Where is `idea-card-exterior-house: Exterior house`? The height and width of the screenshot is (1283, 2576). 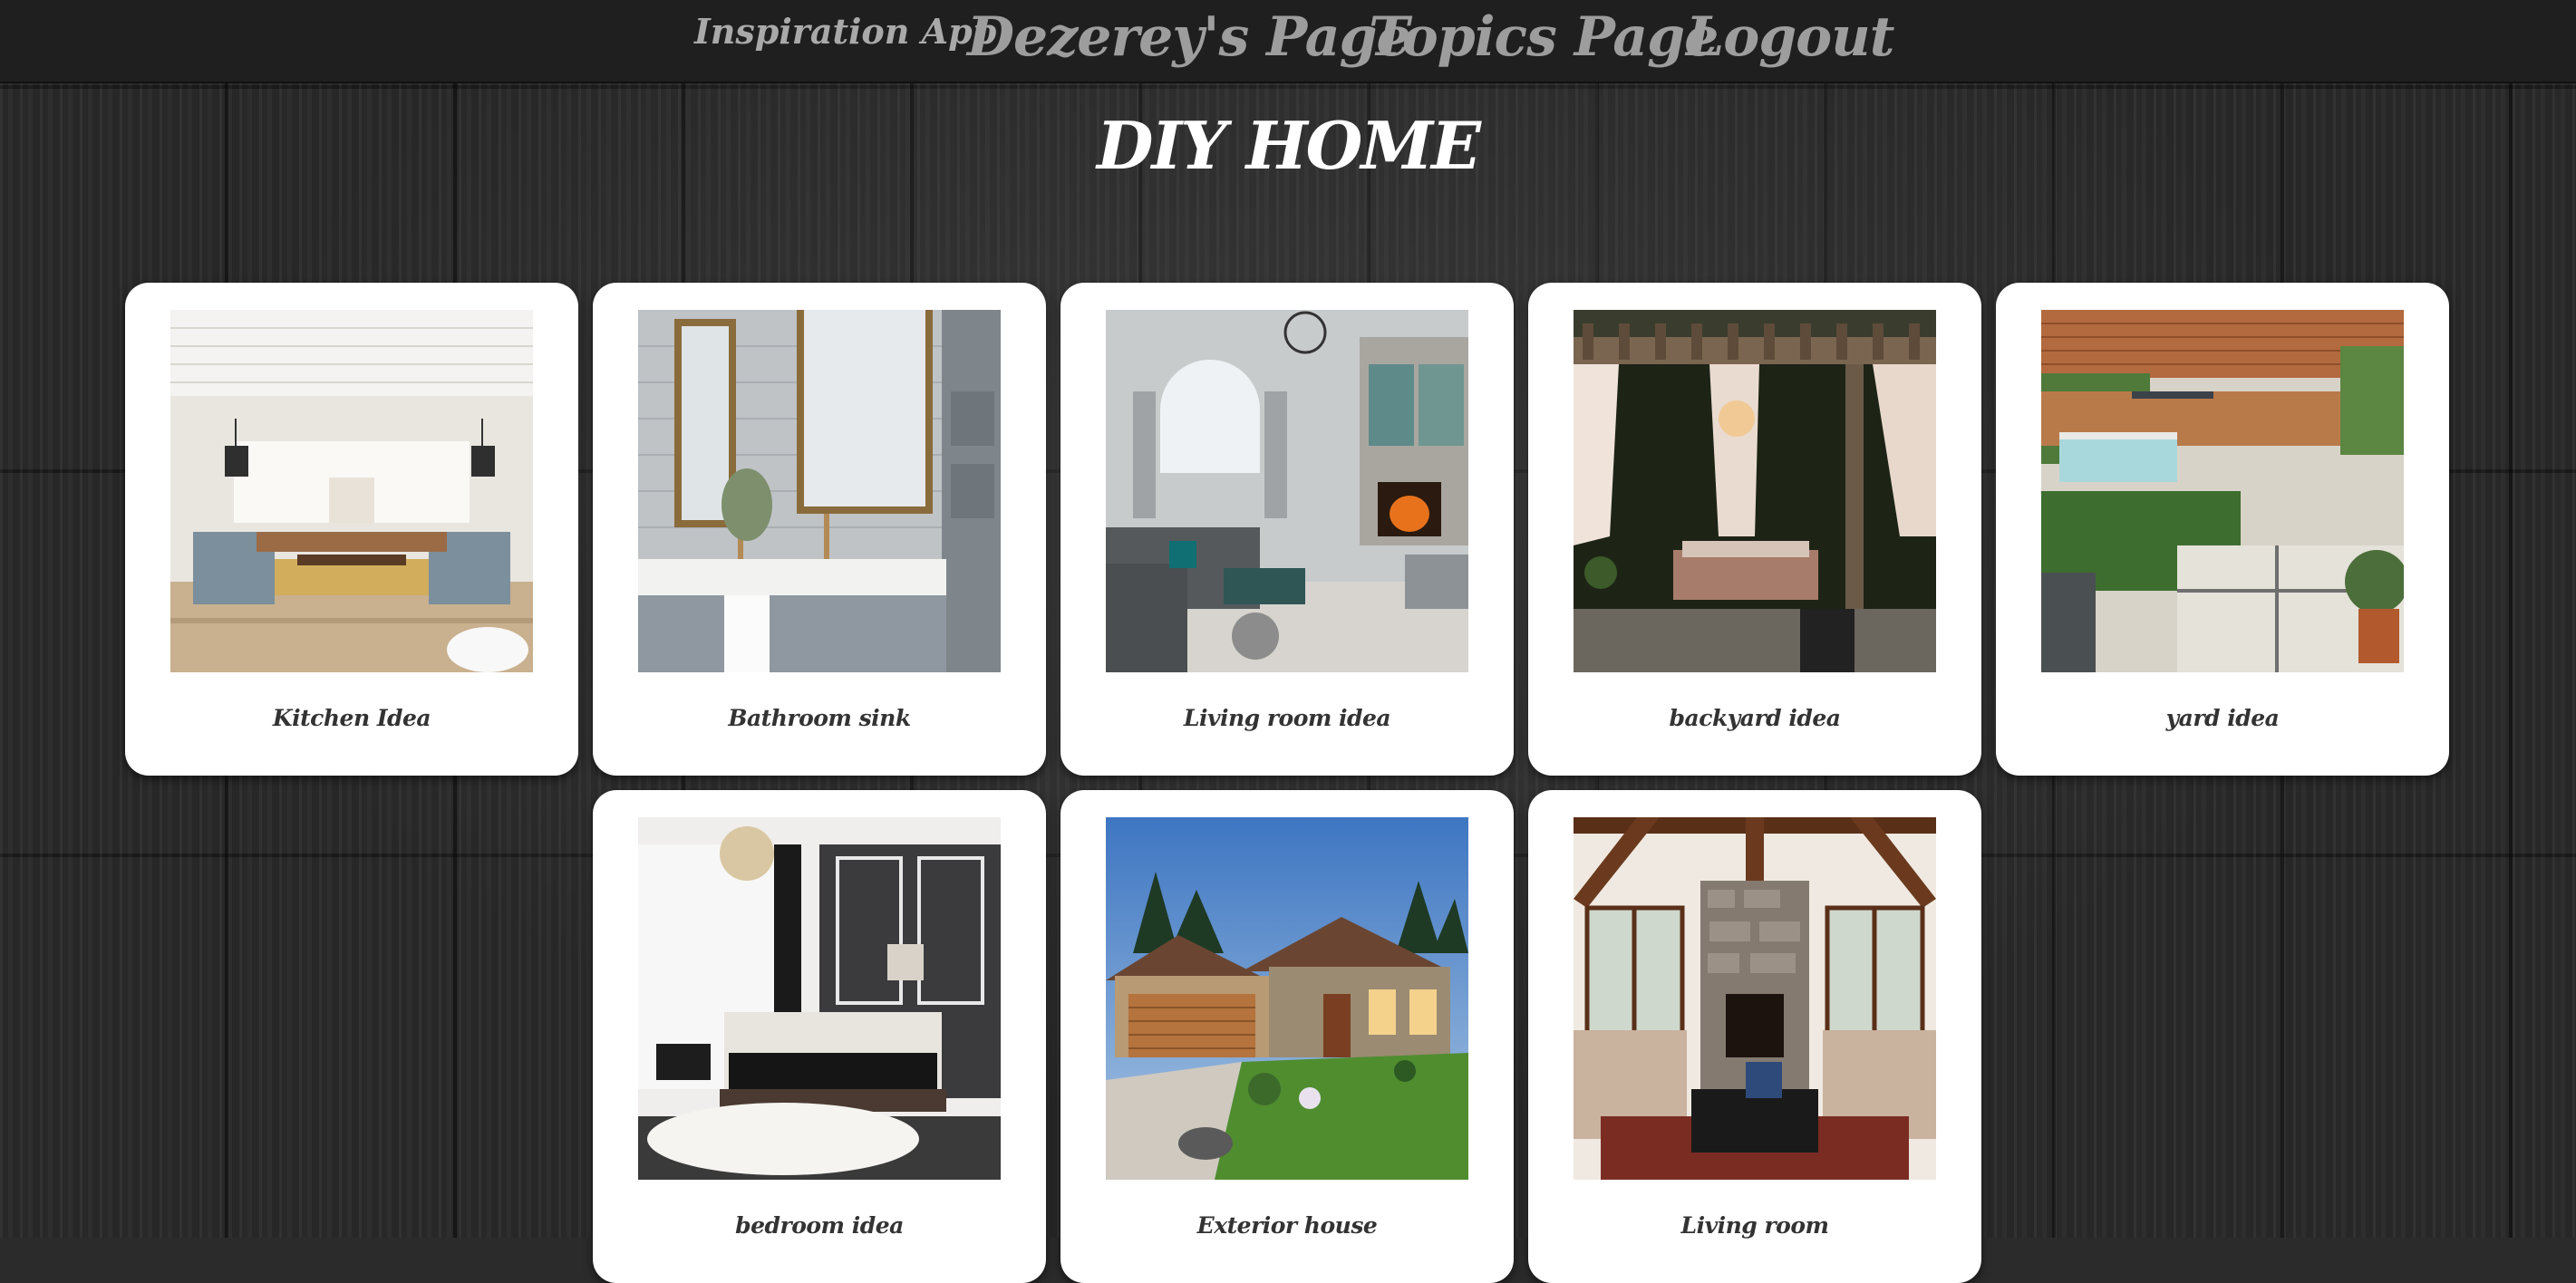
idea-card-exterior-house: Exterior house is located at coordinates (1287, 1036).